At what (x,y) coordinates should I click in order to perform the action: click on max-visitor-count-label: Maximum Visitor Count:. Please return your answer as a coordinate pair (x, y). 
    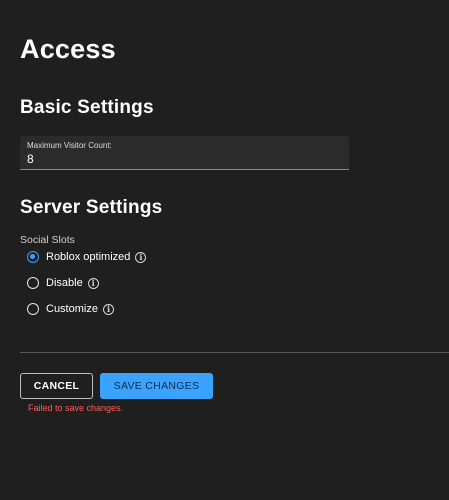
    Looking at the image, I should click on (69, 145).